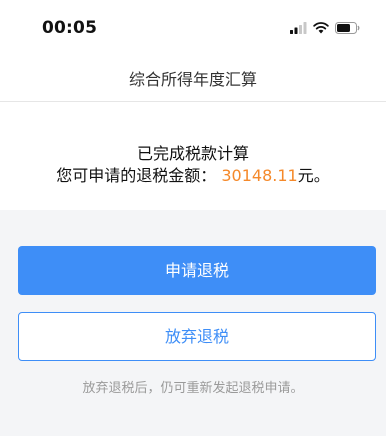 The width and height of the screenshot is (386, 436). What do you see at coordinates (197, 336) in the screenshot?
I see `abandon-refund-button: 放弃退税` at bounding box center [197, 336].